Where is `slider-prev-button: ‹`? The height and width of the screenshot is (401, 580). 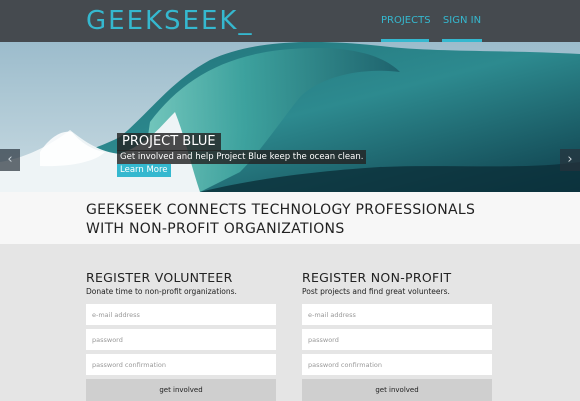
slider-prev-button: ‹ is located at coordinates (10, 160).